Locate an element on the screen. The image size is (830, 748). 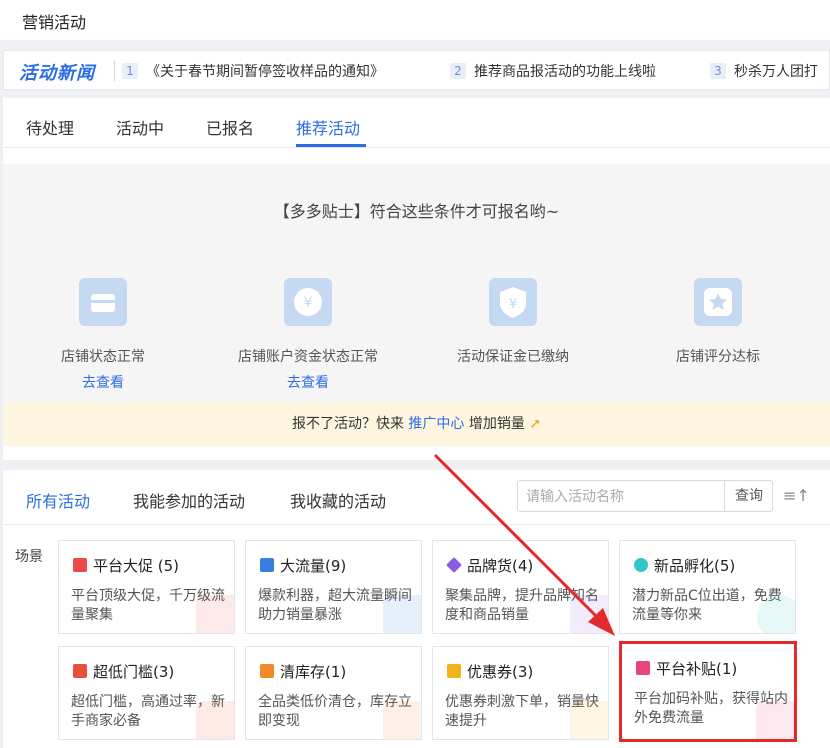
filter-divider is located at coordinates (416, 524).